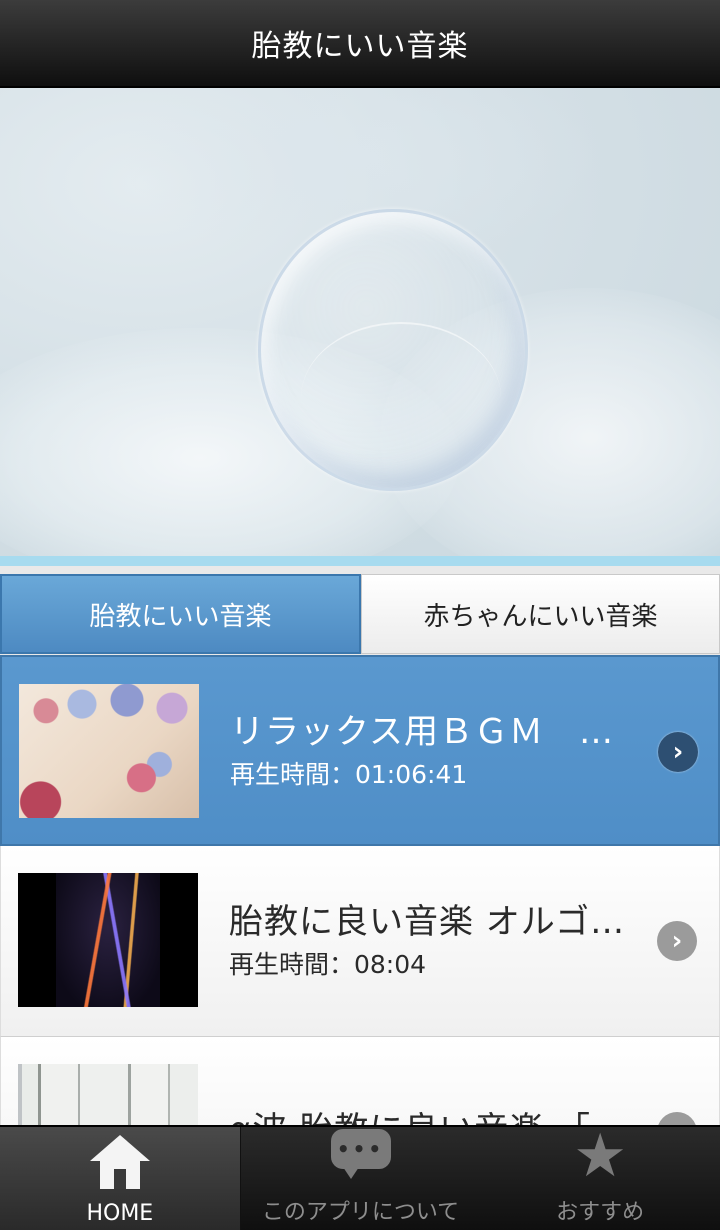 The image size is (720, 1230). Describe the element at coordinates (120, 1163) in the screenshot. I see `home-icon` at that location.